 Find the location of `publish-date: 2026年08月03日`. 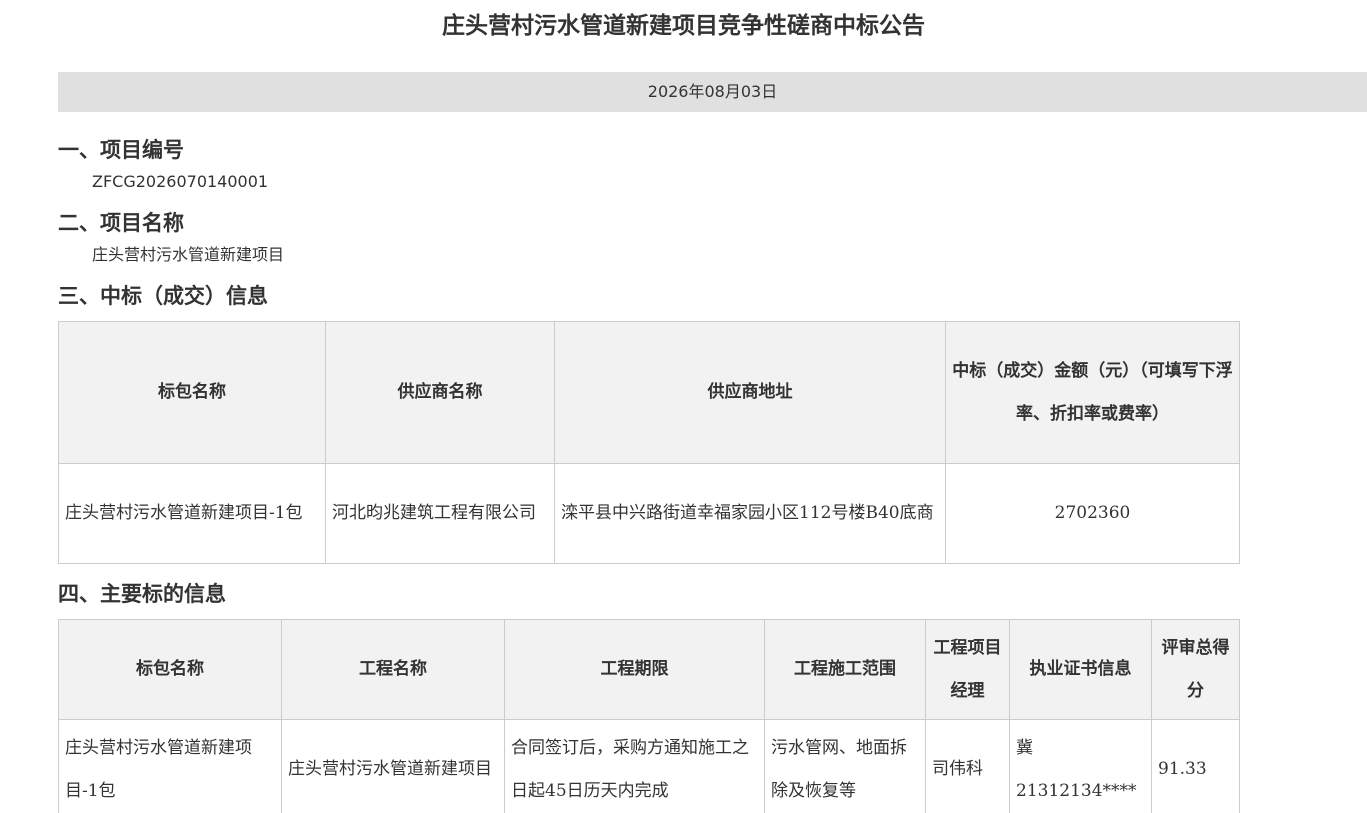

publish-date: 2026年08月03日 is located at coordinates (712, 91).